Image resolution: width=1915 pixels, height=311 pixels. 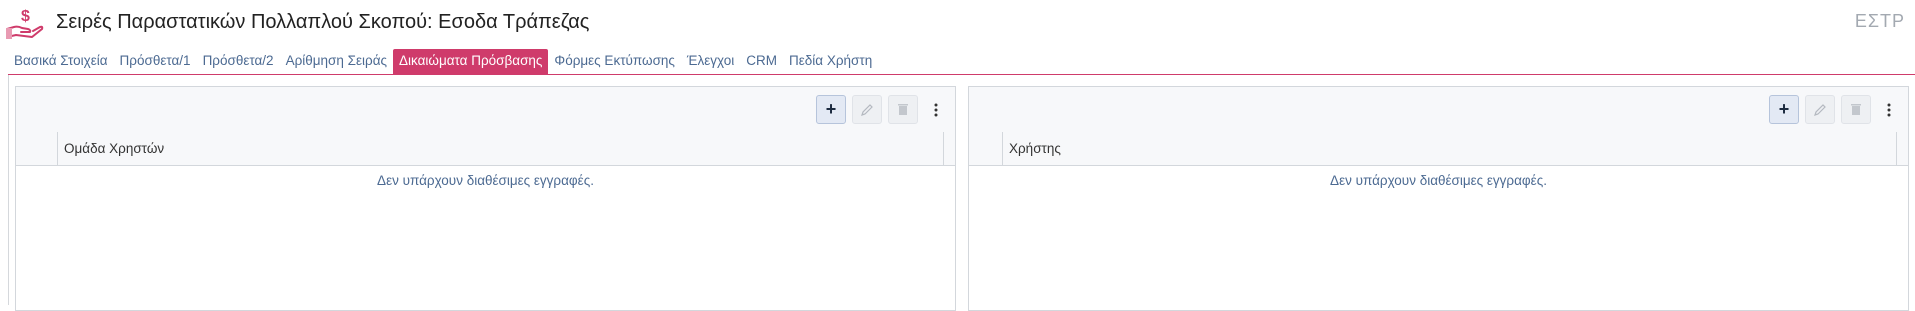 I want to click on grid-header: Χρήστης, so click(x=1438, y=149).